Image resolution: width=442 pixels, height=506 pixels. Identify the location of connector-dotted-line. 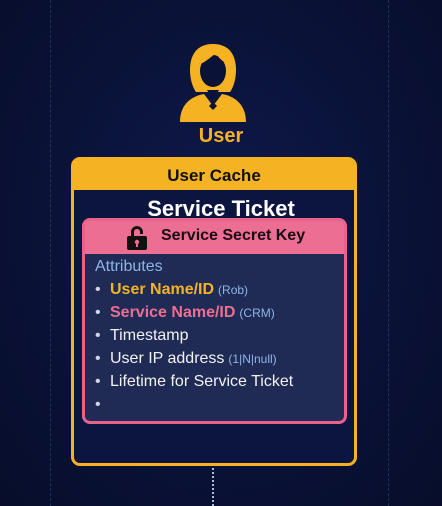
(213, 487).